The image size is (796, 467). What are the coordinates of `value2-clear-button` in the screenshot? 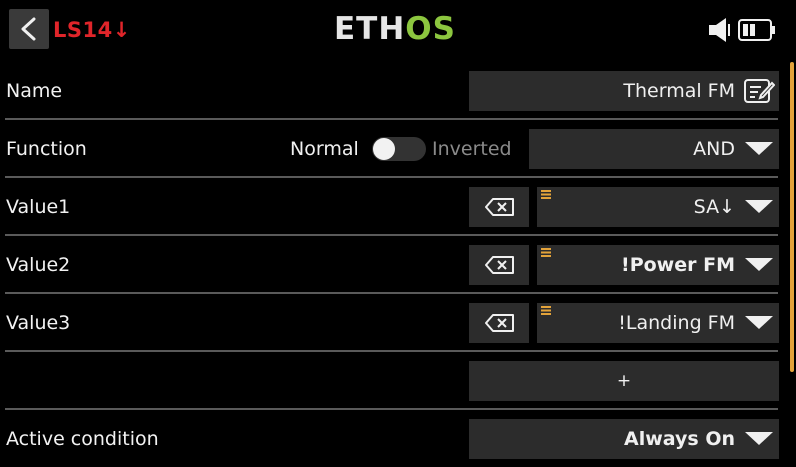 It's located at (499, 265).